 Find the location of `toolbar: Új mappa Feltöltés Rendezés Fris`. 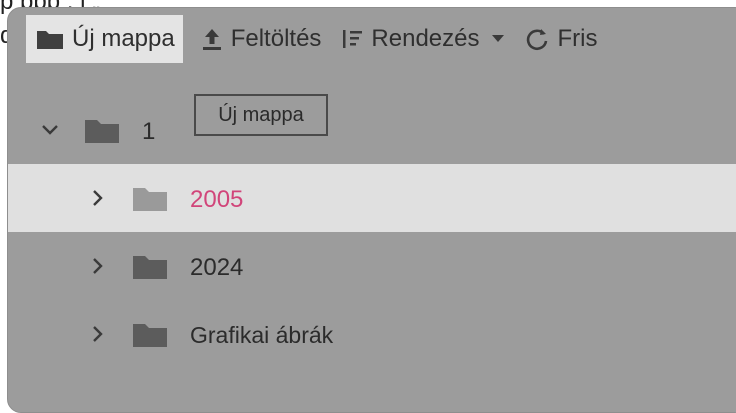

toolbar: Új mappa Feltöltés Rendezés Fris is located at coordinates (372, 39).